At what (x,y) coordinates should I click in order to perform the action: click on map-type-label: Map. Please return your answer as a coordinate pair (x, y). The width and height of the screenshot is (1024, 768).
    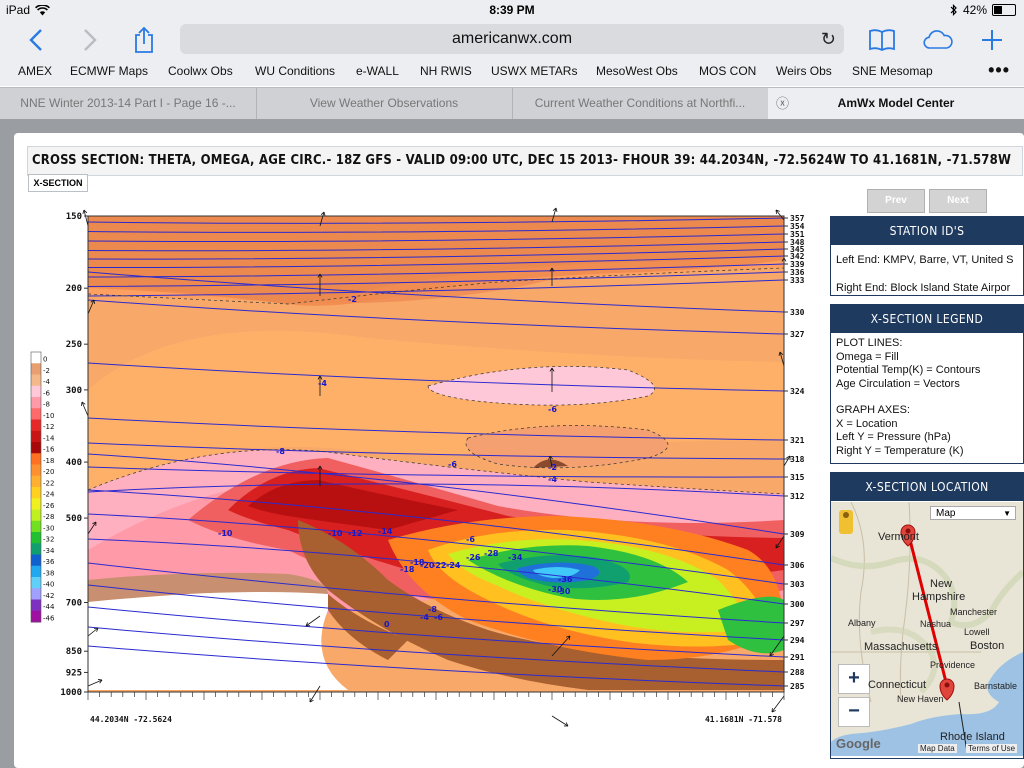
    Looking at the image, I should click on (946, 513).